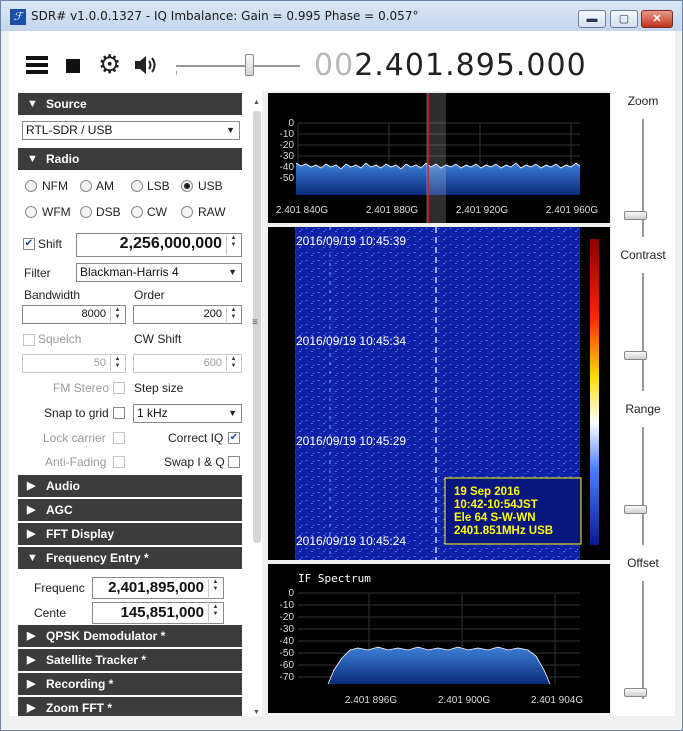 The width and height of the screenshot is (683, 731). What do you see at coordinates (256, 102) in the screenshot?
I see `scroll-up-icon: ▲` at bounding box center [256, 102].